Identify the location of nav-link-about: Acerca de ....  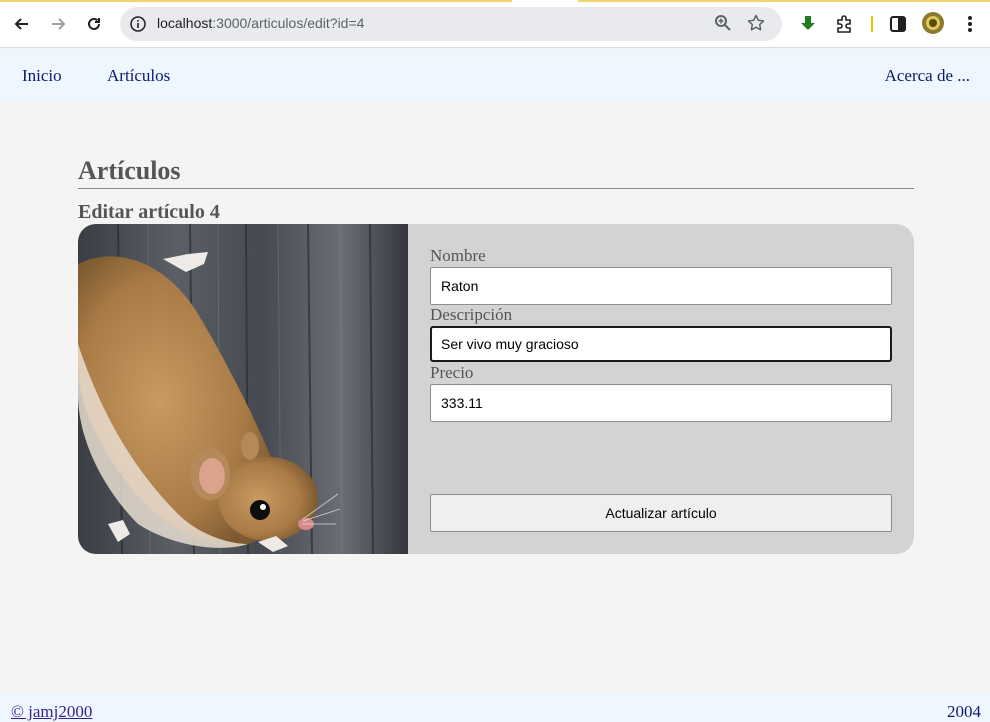
(927, 76).